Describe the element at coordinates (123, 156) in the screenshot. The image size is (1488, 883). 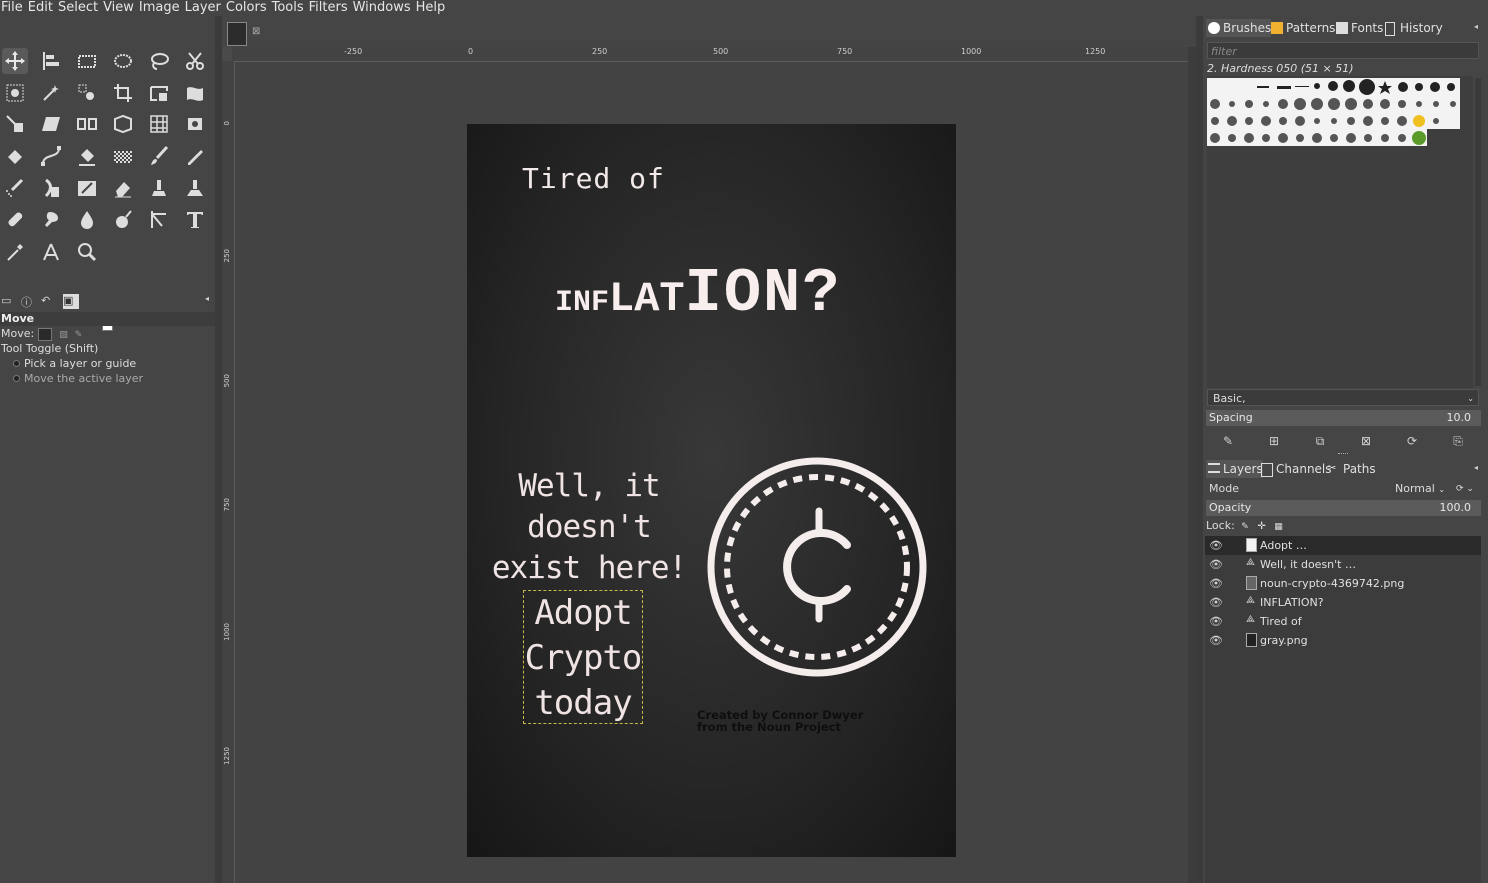
I see `gradient-icon` at that location.